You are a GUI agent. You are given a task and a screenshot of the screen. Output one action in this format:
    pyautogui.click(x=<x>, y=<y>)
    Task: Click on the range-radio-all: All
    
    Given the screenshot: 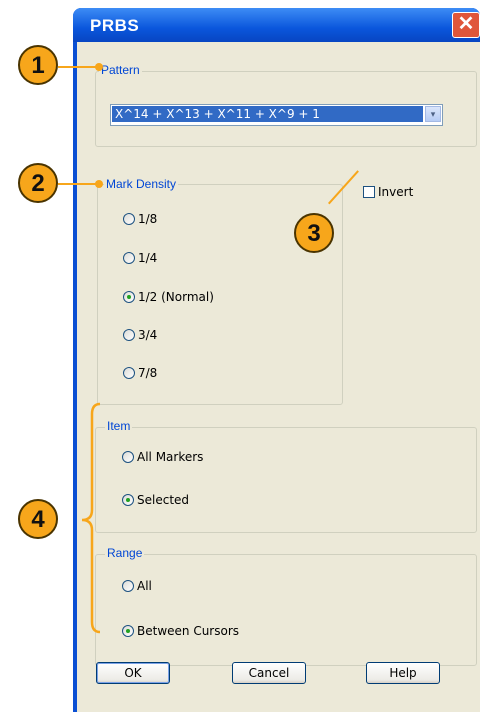 What is the action you would take?
    pyautogui.click(x=137, y=586)
    